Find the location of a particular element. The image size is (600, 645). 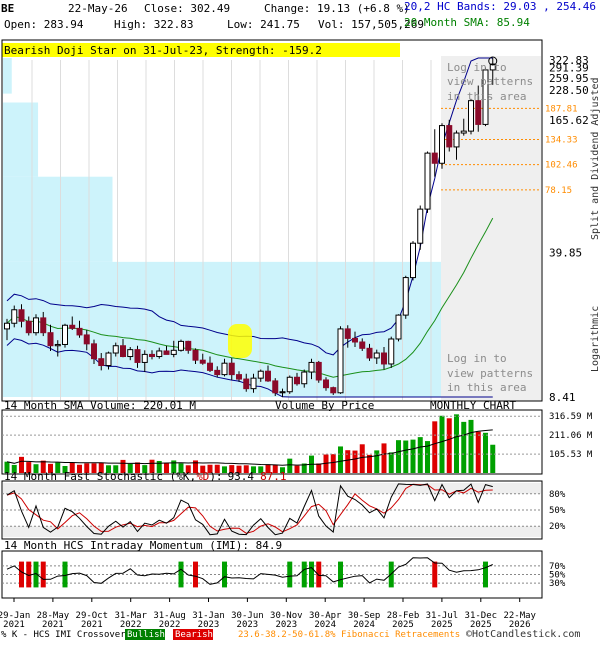

login-line-1: Log in to is located at coordinates (477, 67).